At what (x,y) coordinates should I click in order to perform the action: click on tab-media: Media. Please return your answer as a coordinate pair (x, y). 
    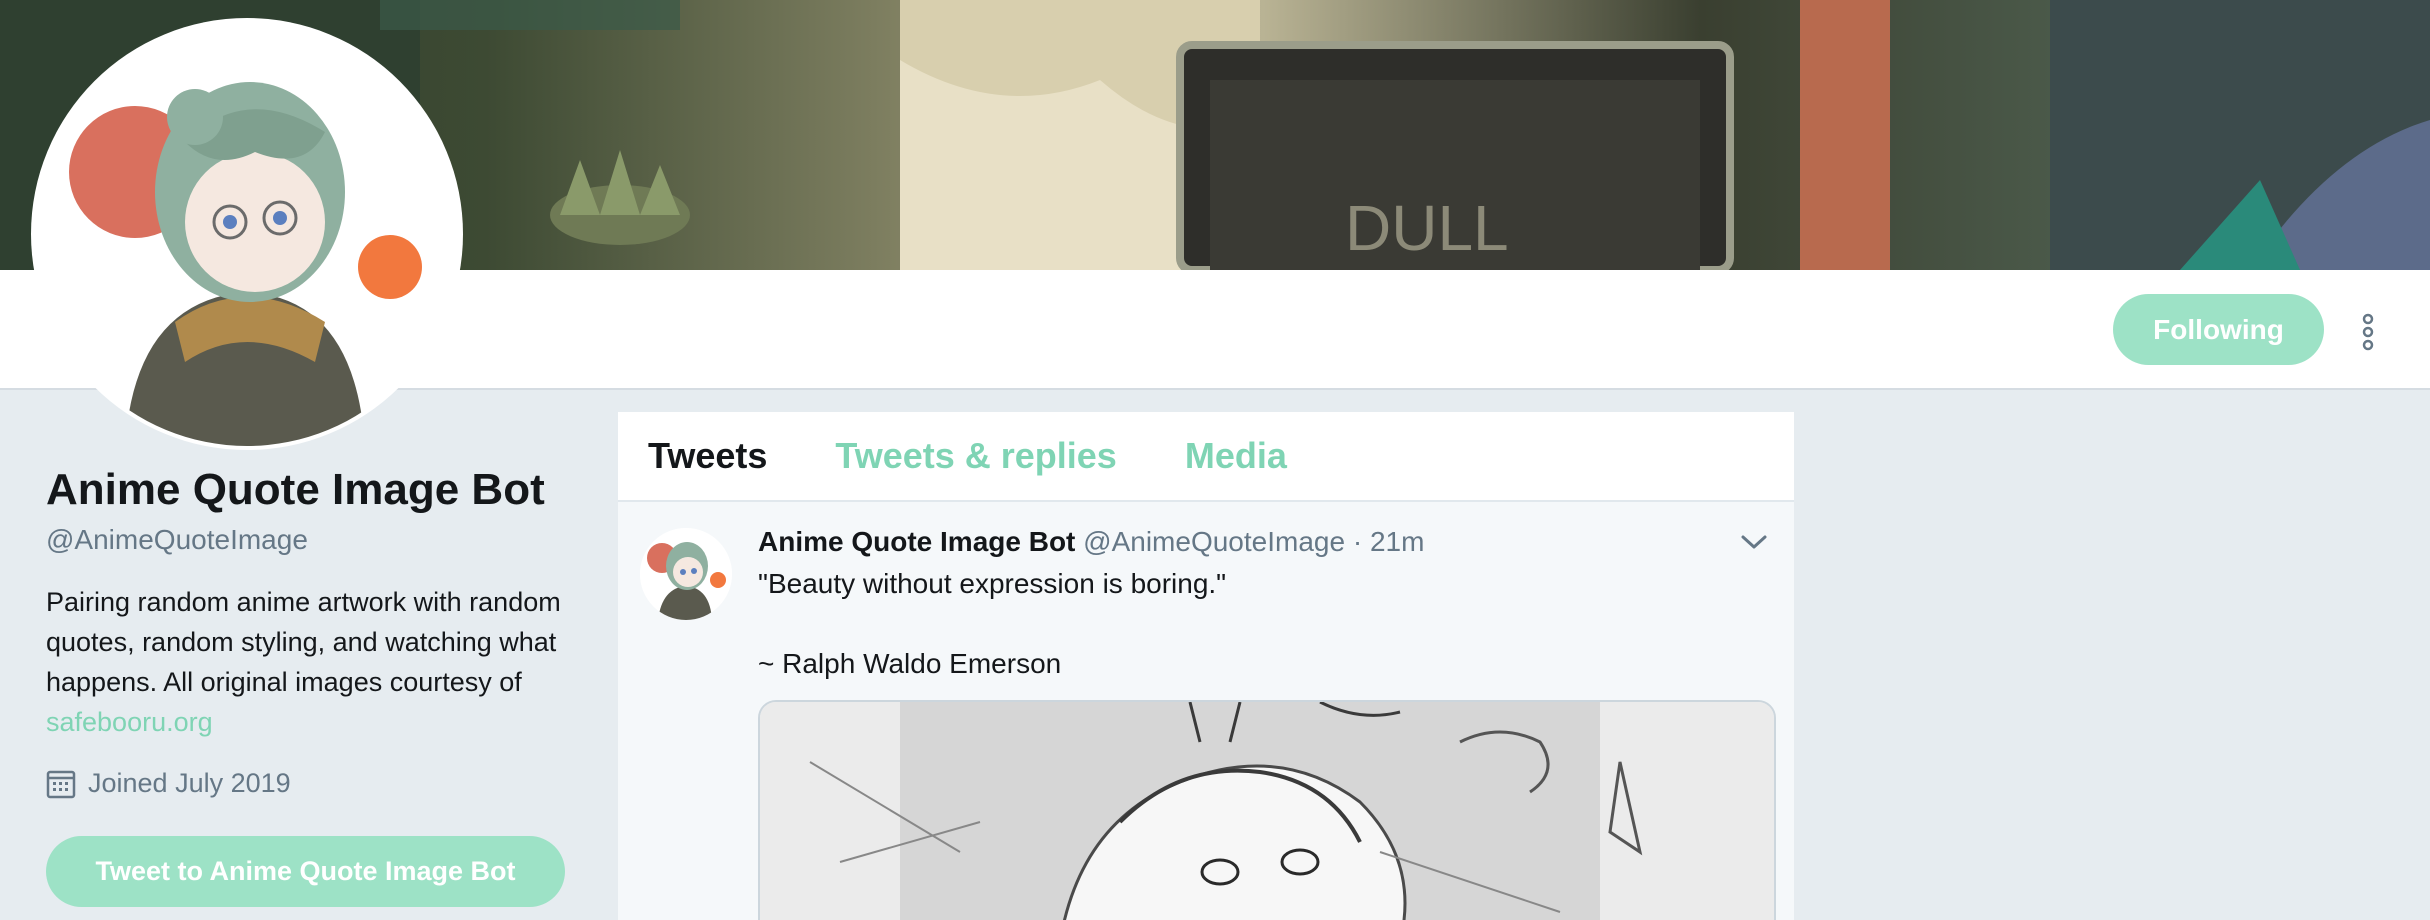
    Looking at the image, I should click on (1236, 456).